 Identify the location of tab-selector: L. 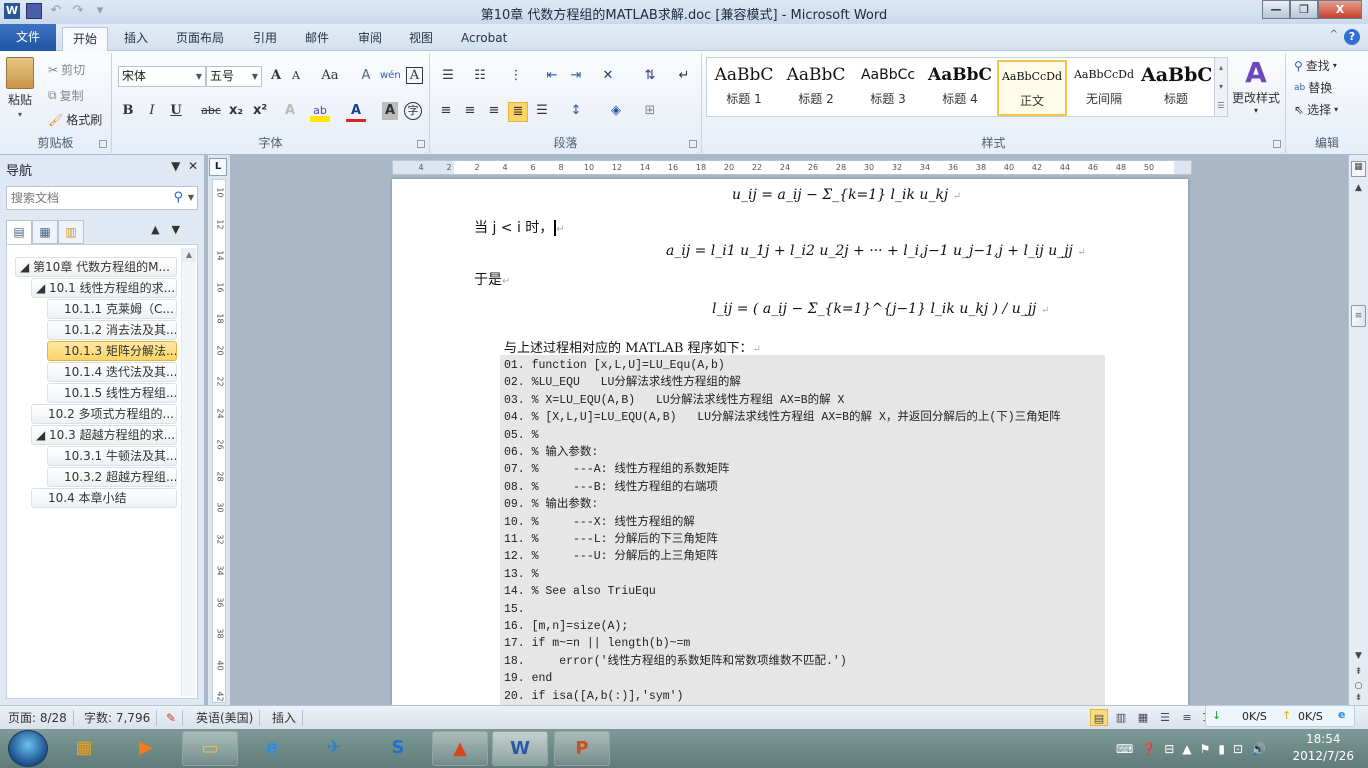
(218, 167).